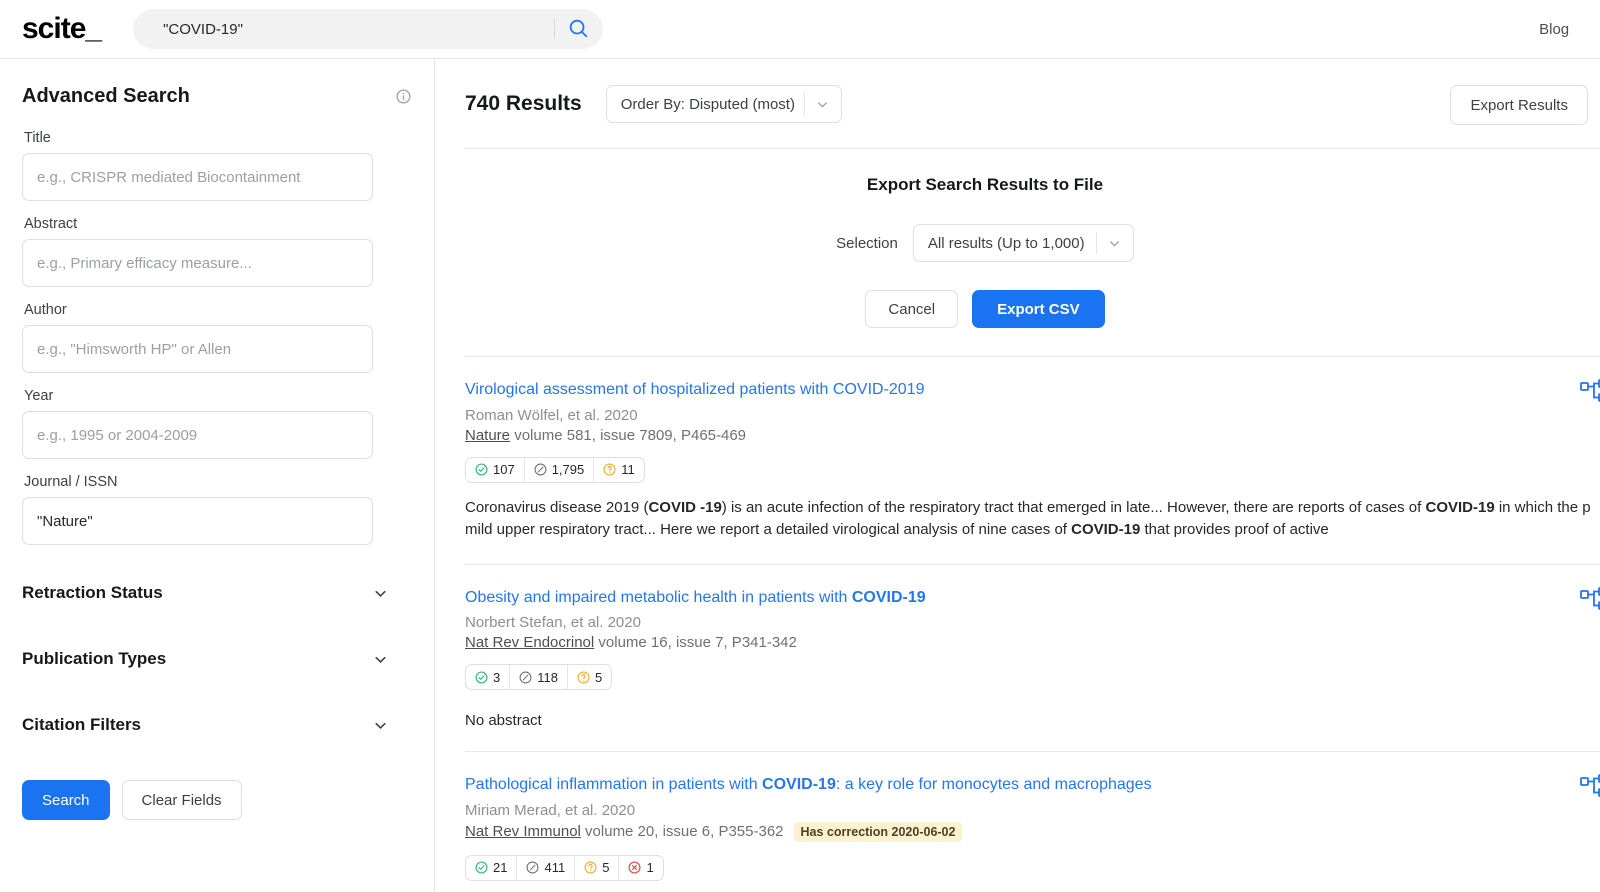  Describe the element at coordinates (208, 659) in the screenshot. I see `accordion-publication-types: Publication Types` at that location.